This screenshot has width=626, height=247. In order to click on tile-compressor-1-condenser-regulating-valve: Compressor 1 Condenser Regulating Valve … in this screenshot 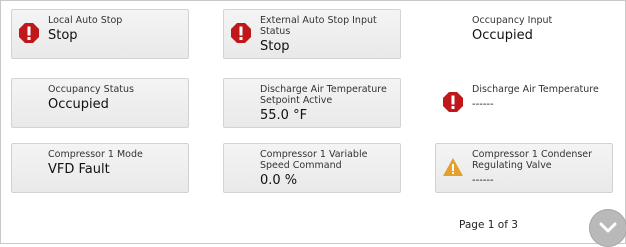, I will do `click(524, 168)`.